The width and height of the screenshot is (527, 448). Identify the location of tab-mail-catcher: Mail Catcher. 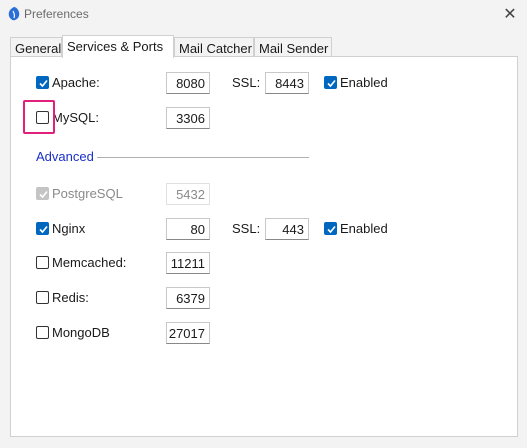
(214, 47).